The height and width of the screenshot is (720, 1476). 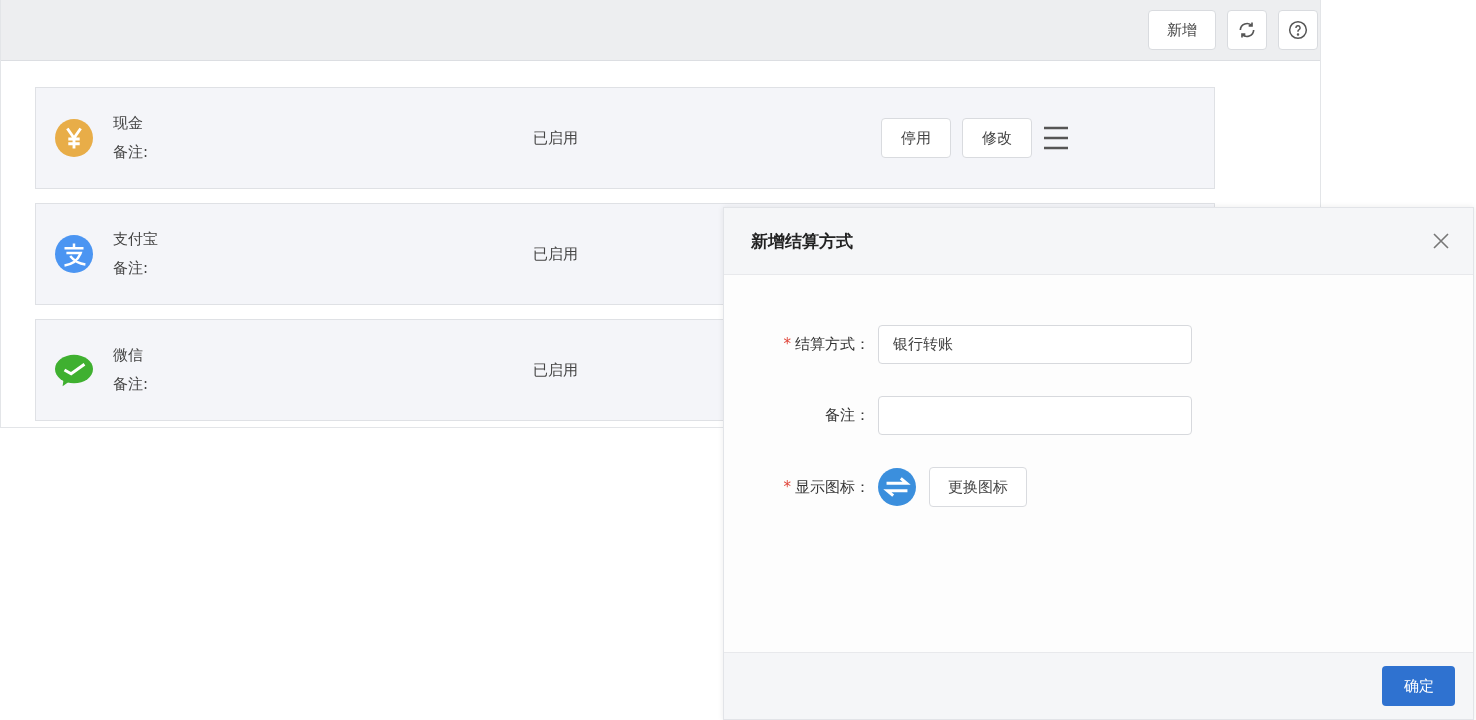 I want to click on action-button: 停用, so click(x=916, y=138).